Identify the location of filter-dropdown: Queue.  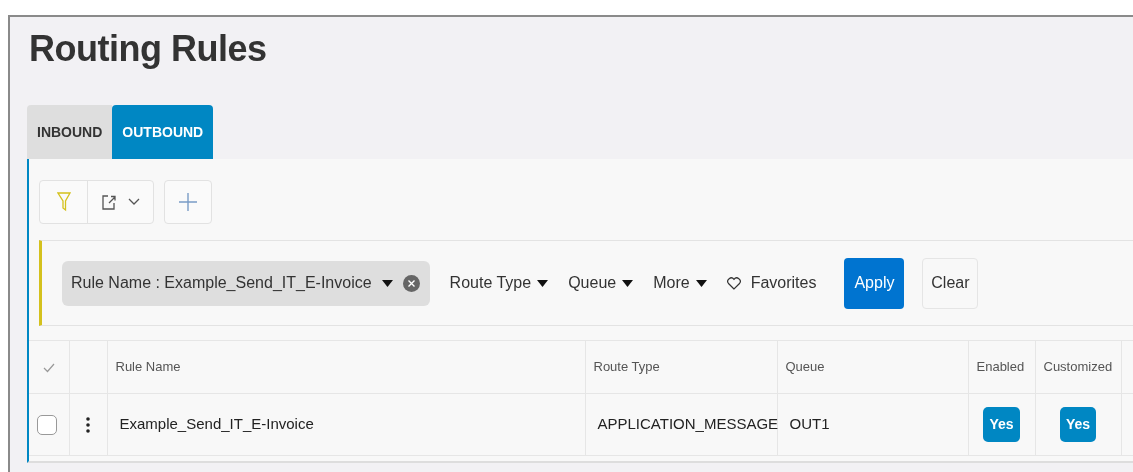
(601, 283).